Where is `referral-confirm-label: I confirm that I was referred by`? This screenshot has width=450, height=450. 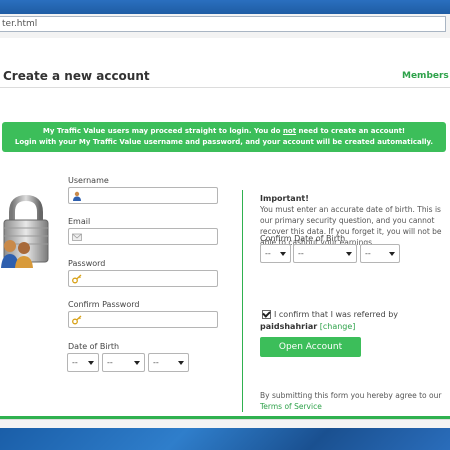 referral-confirm-label: I confirm that I was referred by is located at coordinates (336, 314).